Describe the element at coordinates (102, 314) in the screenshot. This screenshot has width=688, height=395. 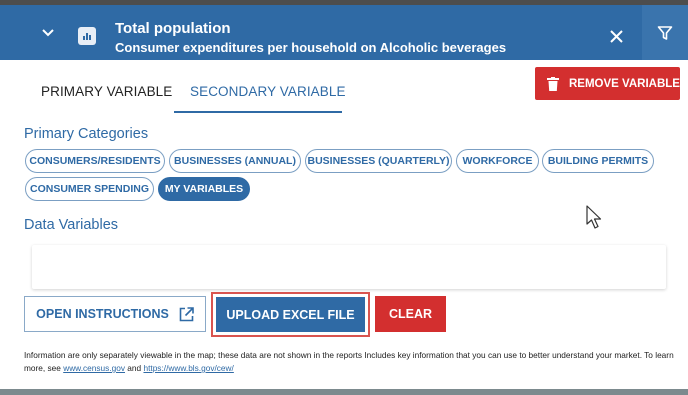
I see `open-instructions-label: OPEN INSTRUCTIONS` at that location.